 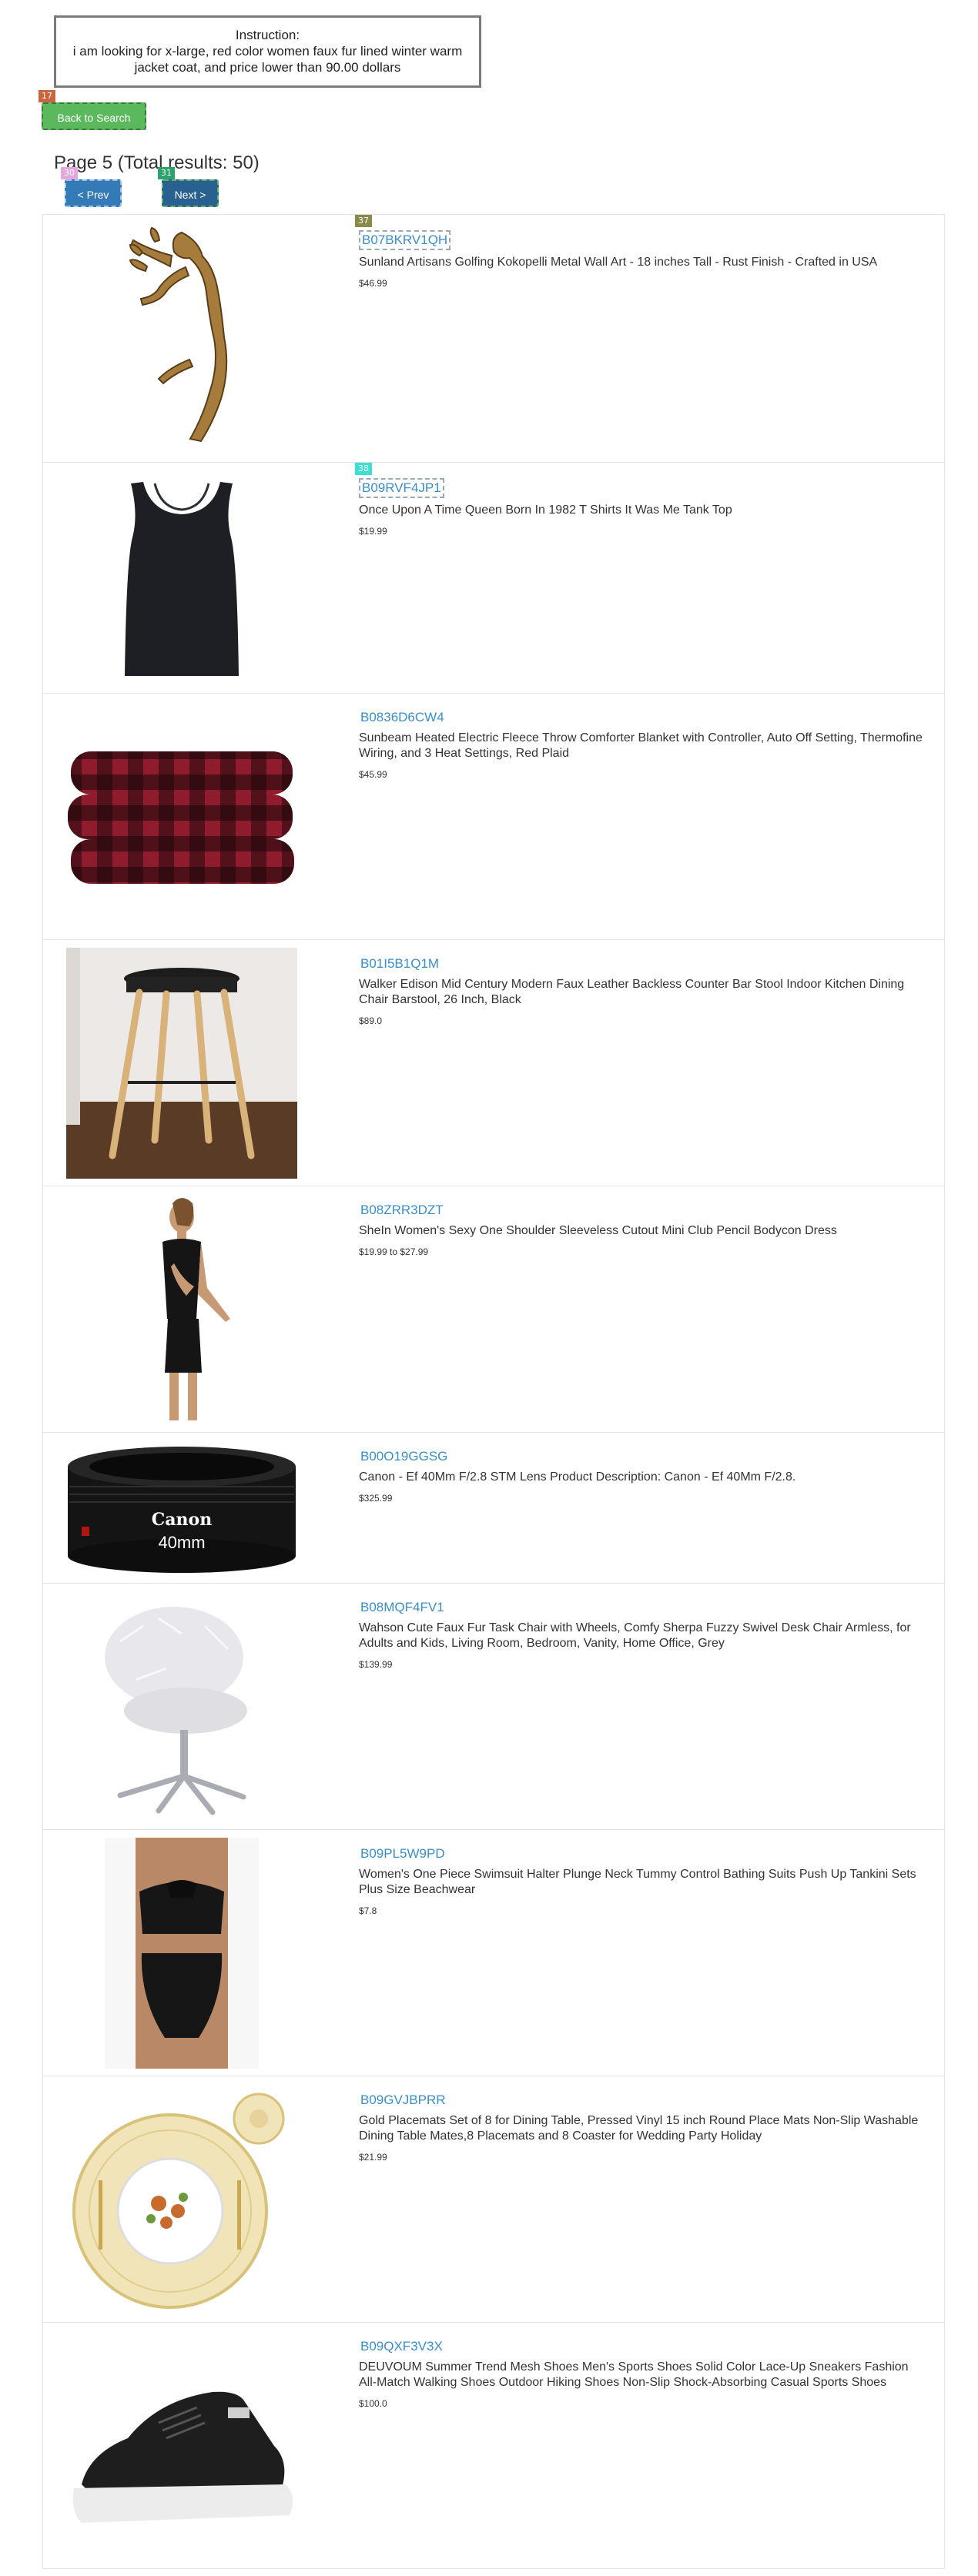 I want to click on product-price: $45.99, so click(x=373, y=775).